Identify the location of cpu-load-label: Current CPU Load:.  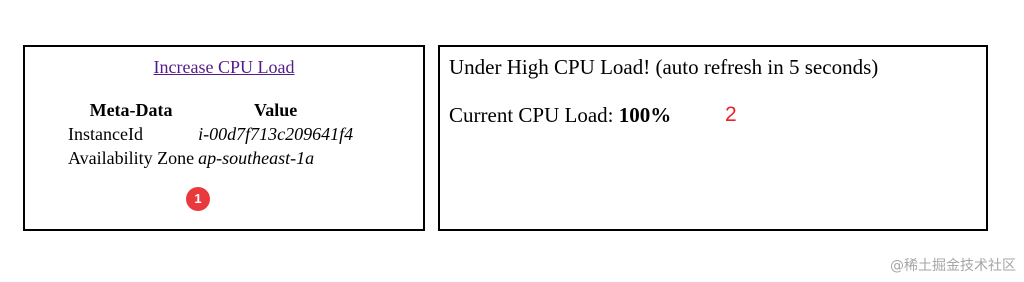
(531, 115).